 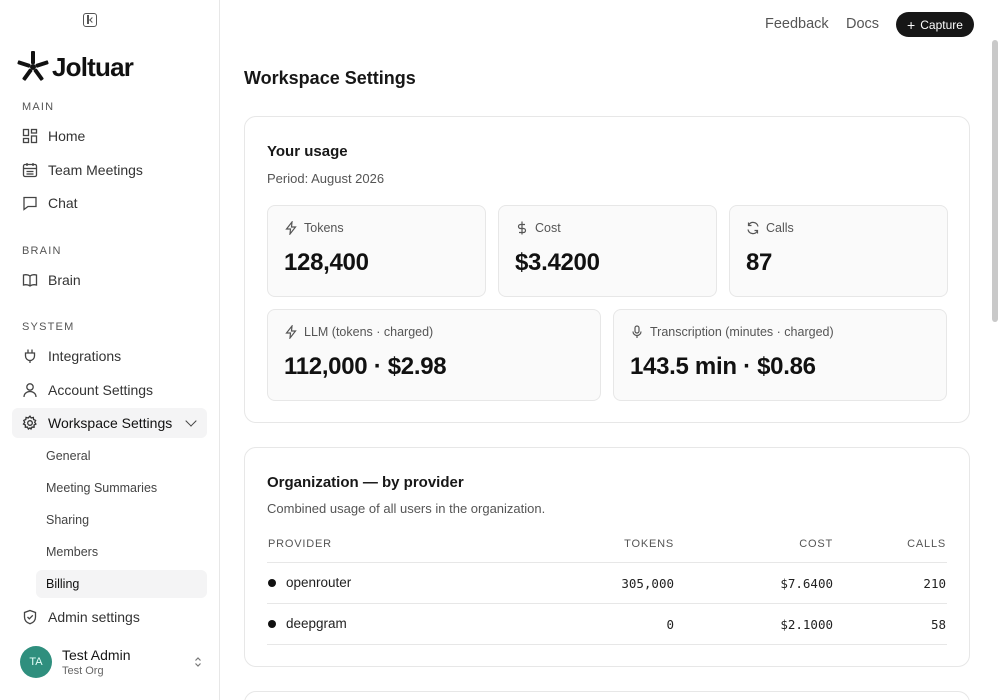 I want to click on plug-icon, so click(x=30, y=356).